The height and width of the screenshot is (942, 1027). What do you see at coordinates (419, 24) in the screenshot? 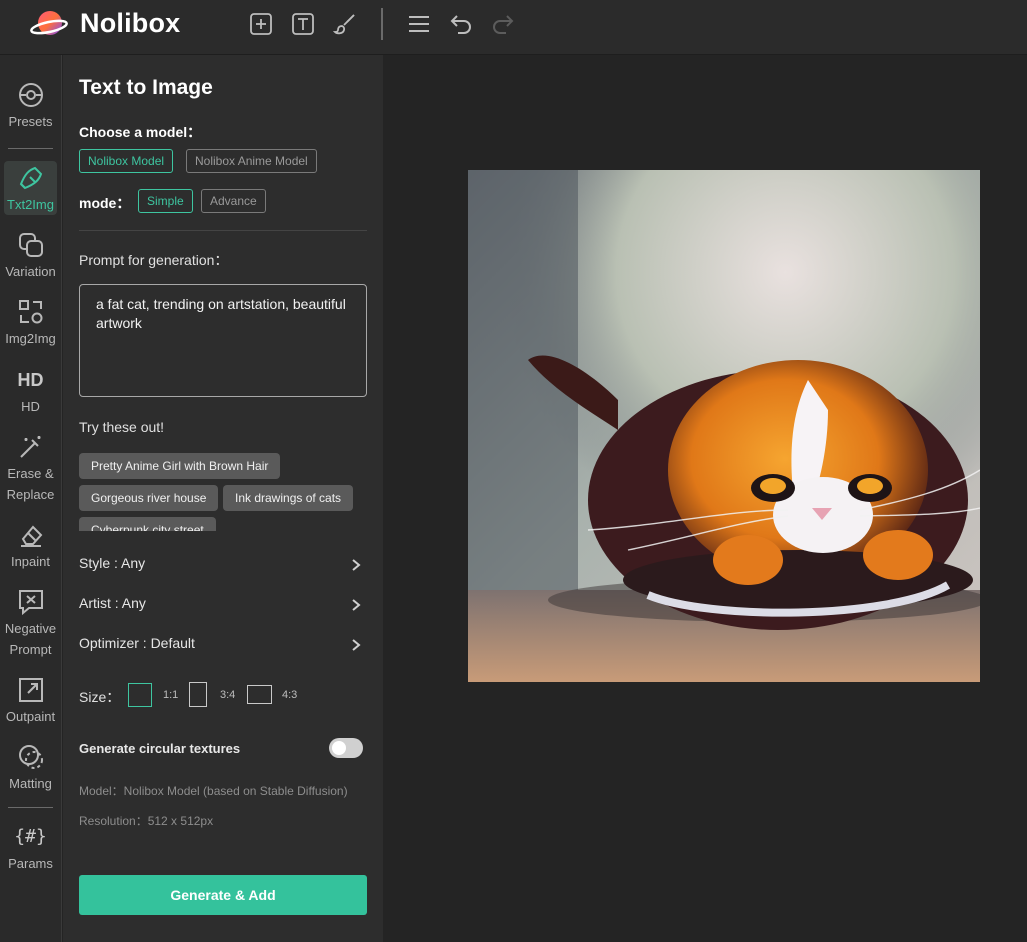
I see `menu-icon` at bounding box center [419, 24].